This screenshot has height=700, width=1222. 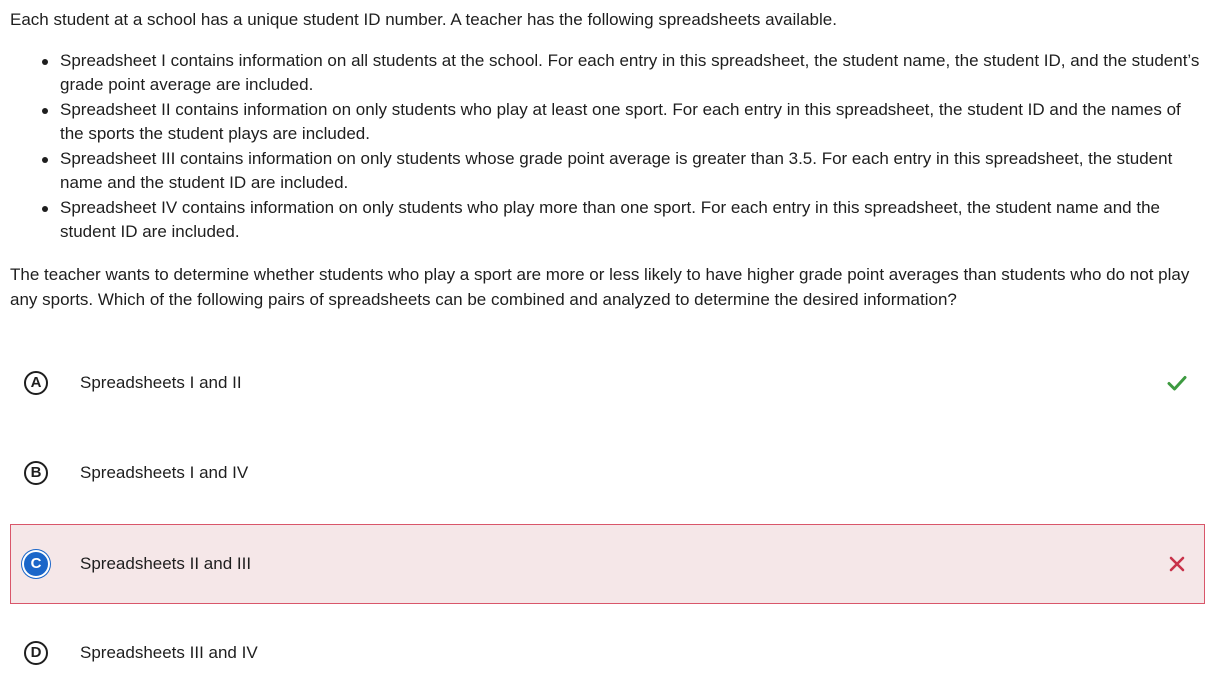 What do you see at coordinates (36, 473) in the screenshot?
I see `choice-letter-b: B` at bounding box center [36, 473].